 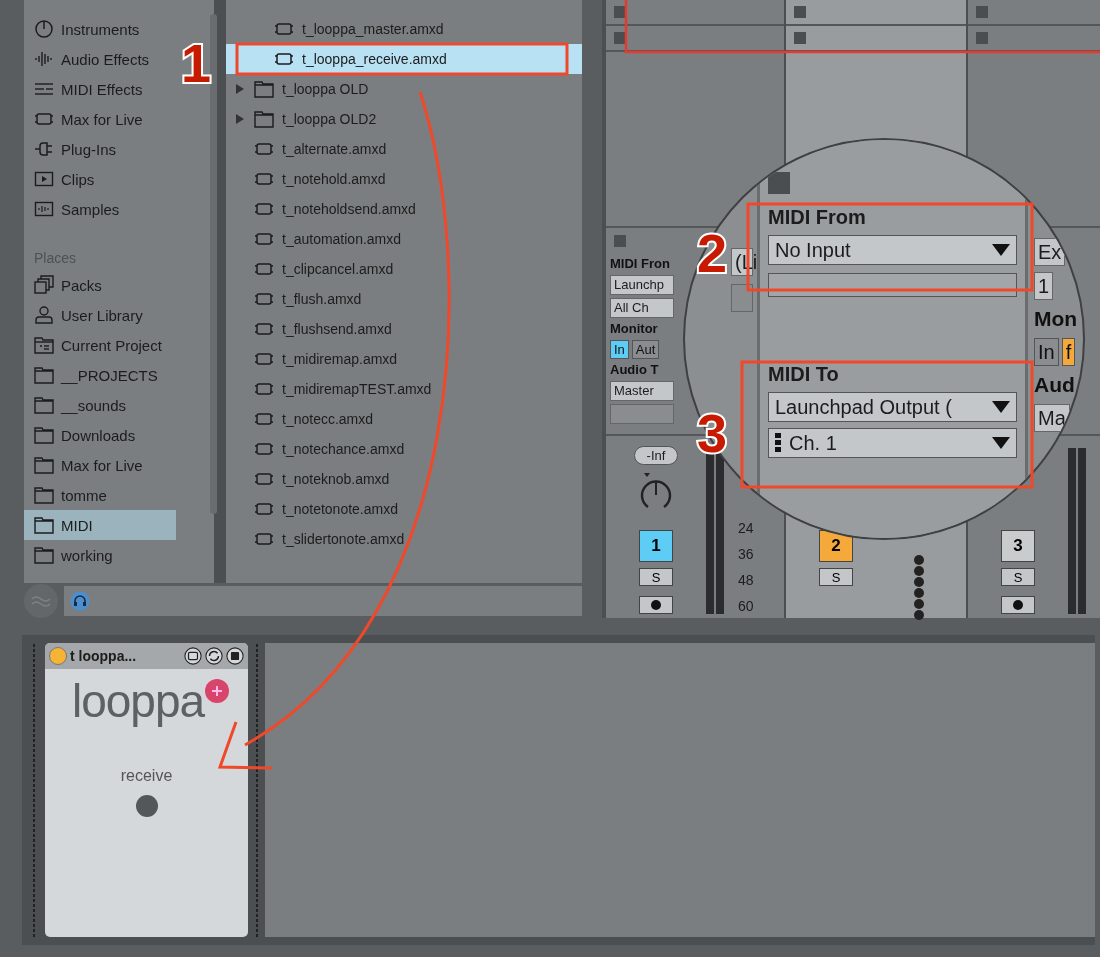 What do you see at coordinates (100, 495) in the screenshot?
I see `place-item: tomme` at bounding box center [100, 495].